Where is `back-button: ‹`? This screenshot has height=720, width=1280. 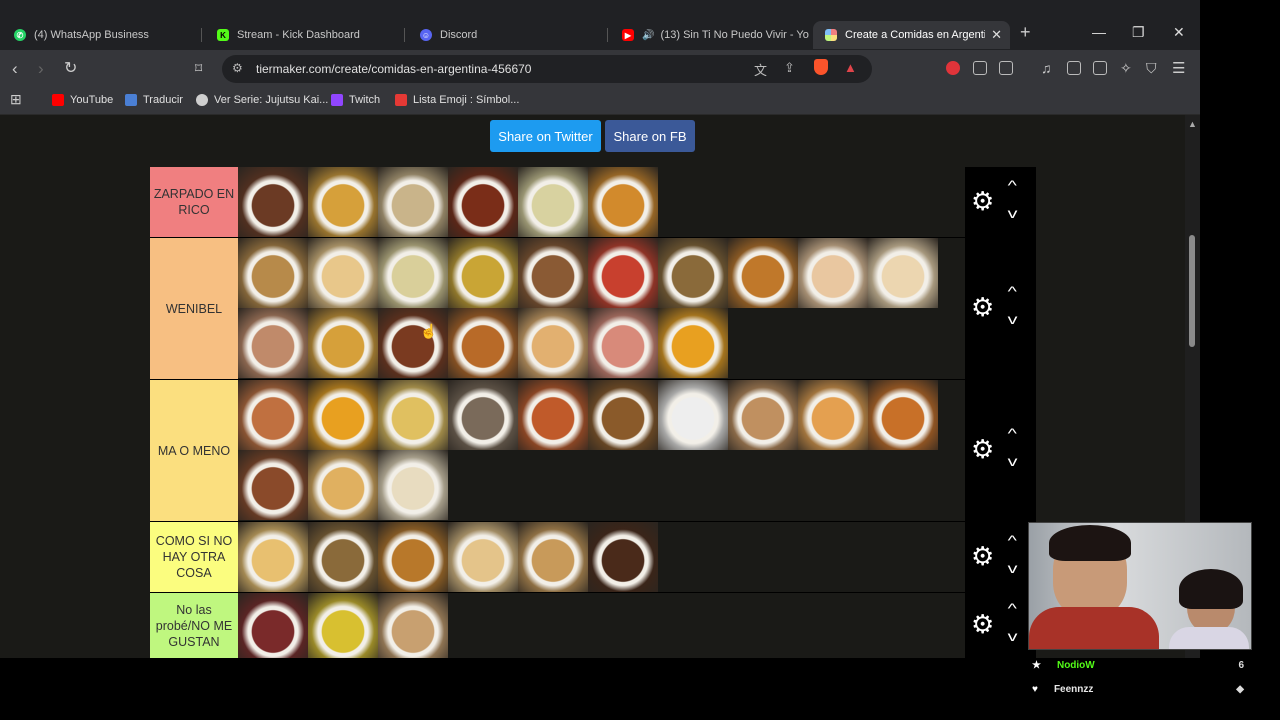
back-button: ‹ is located at coordinates (15, 69).